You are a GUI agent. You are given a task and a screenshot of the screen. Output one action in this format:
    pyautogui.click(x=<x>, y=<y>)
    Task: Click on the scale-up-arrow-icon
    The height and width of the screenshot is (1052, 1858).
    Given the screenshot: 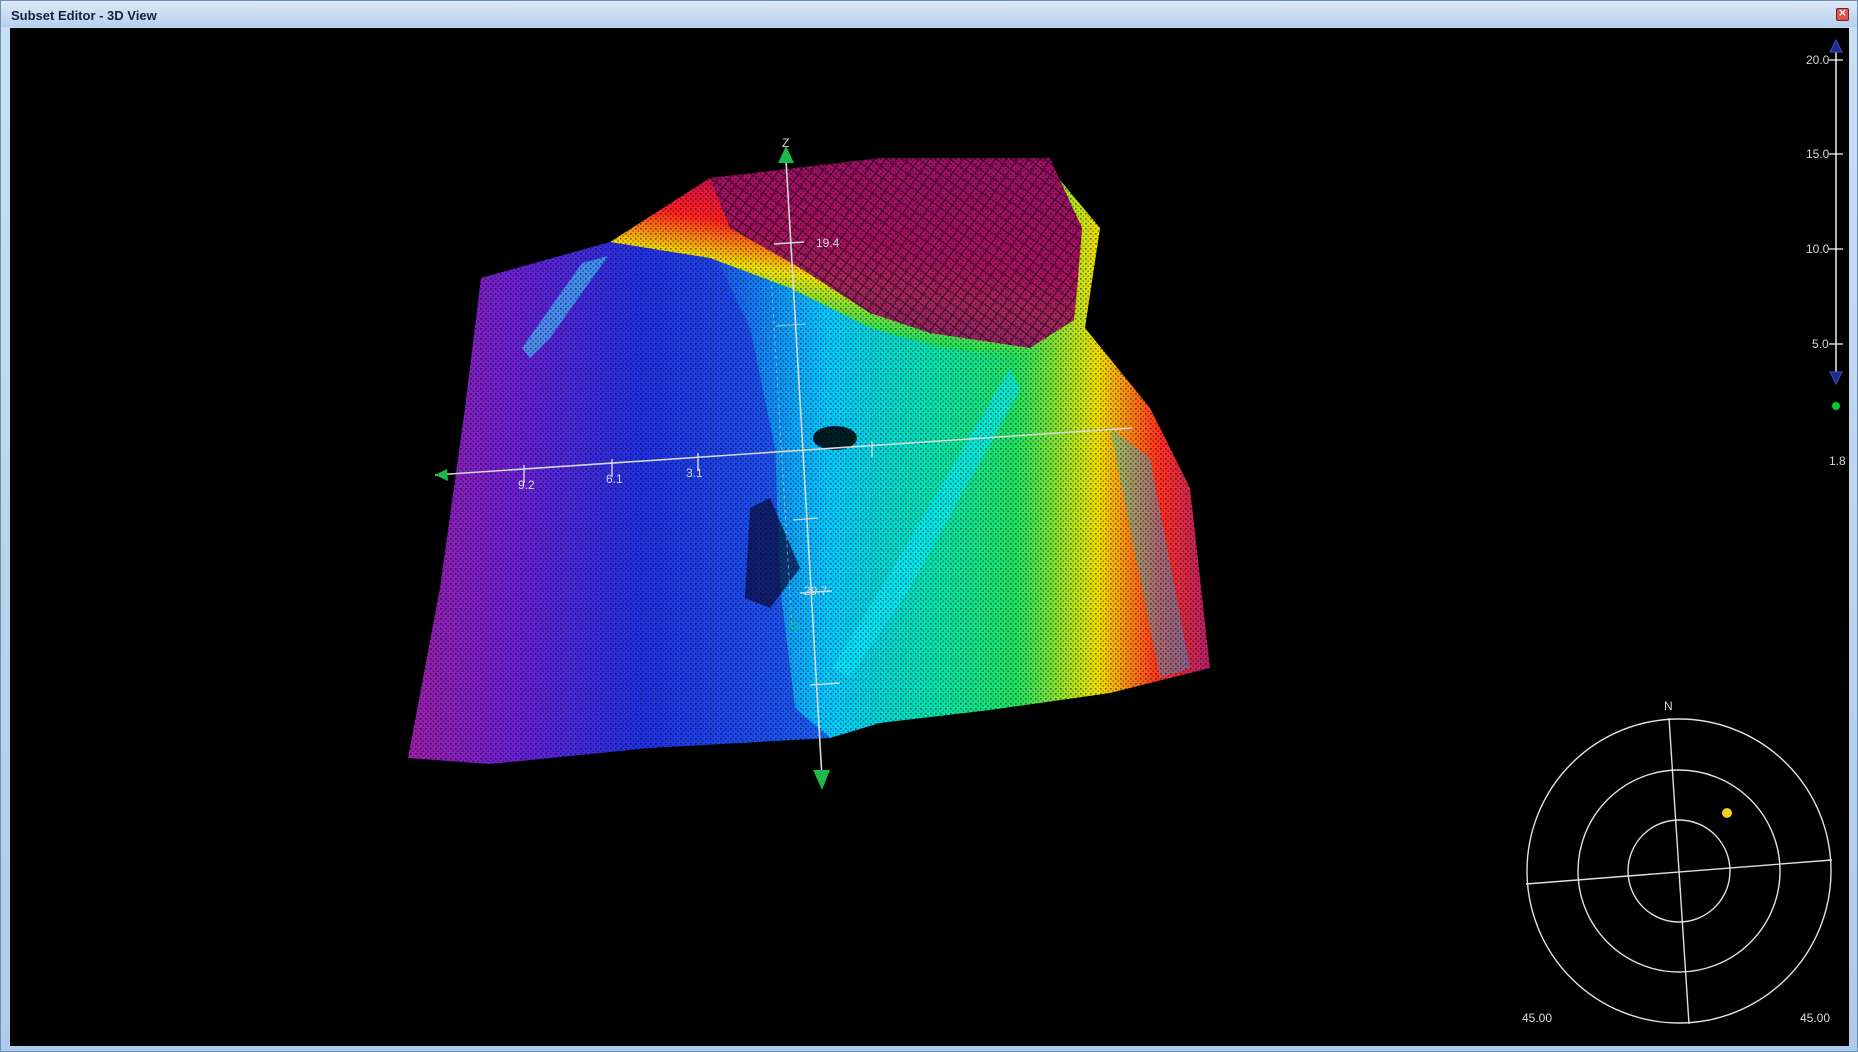 What is the action you would take?
    pyautogui.click(x=1836, y=45)
    